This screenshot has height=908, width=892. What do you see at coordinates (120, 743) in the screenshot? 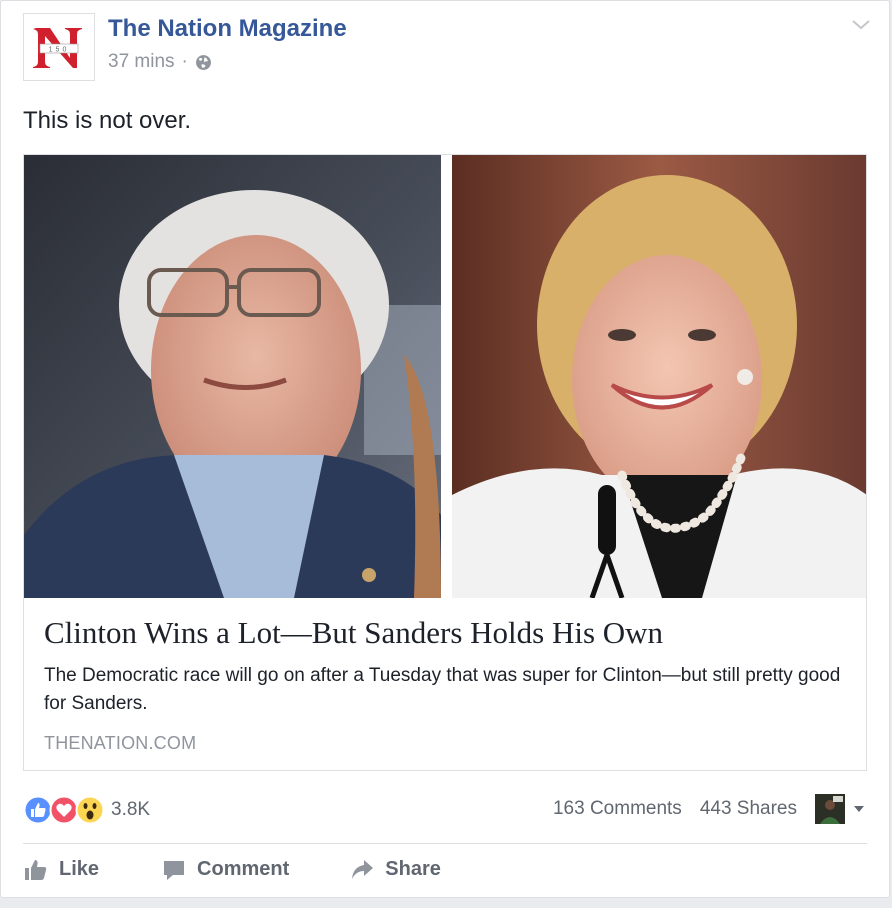
I see `link-domain: THENATION.COM` at bounding box center [120, 743].